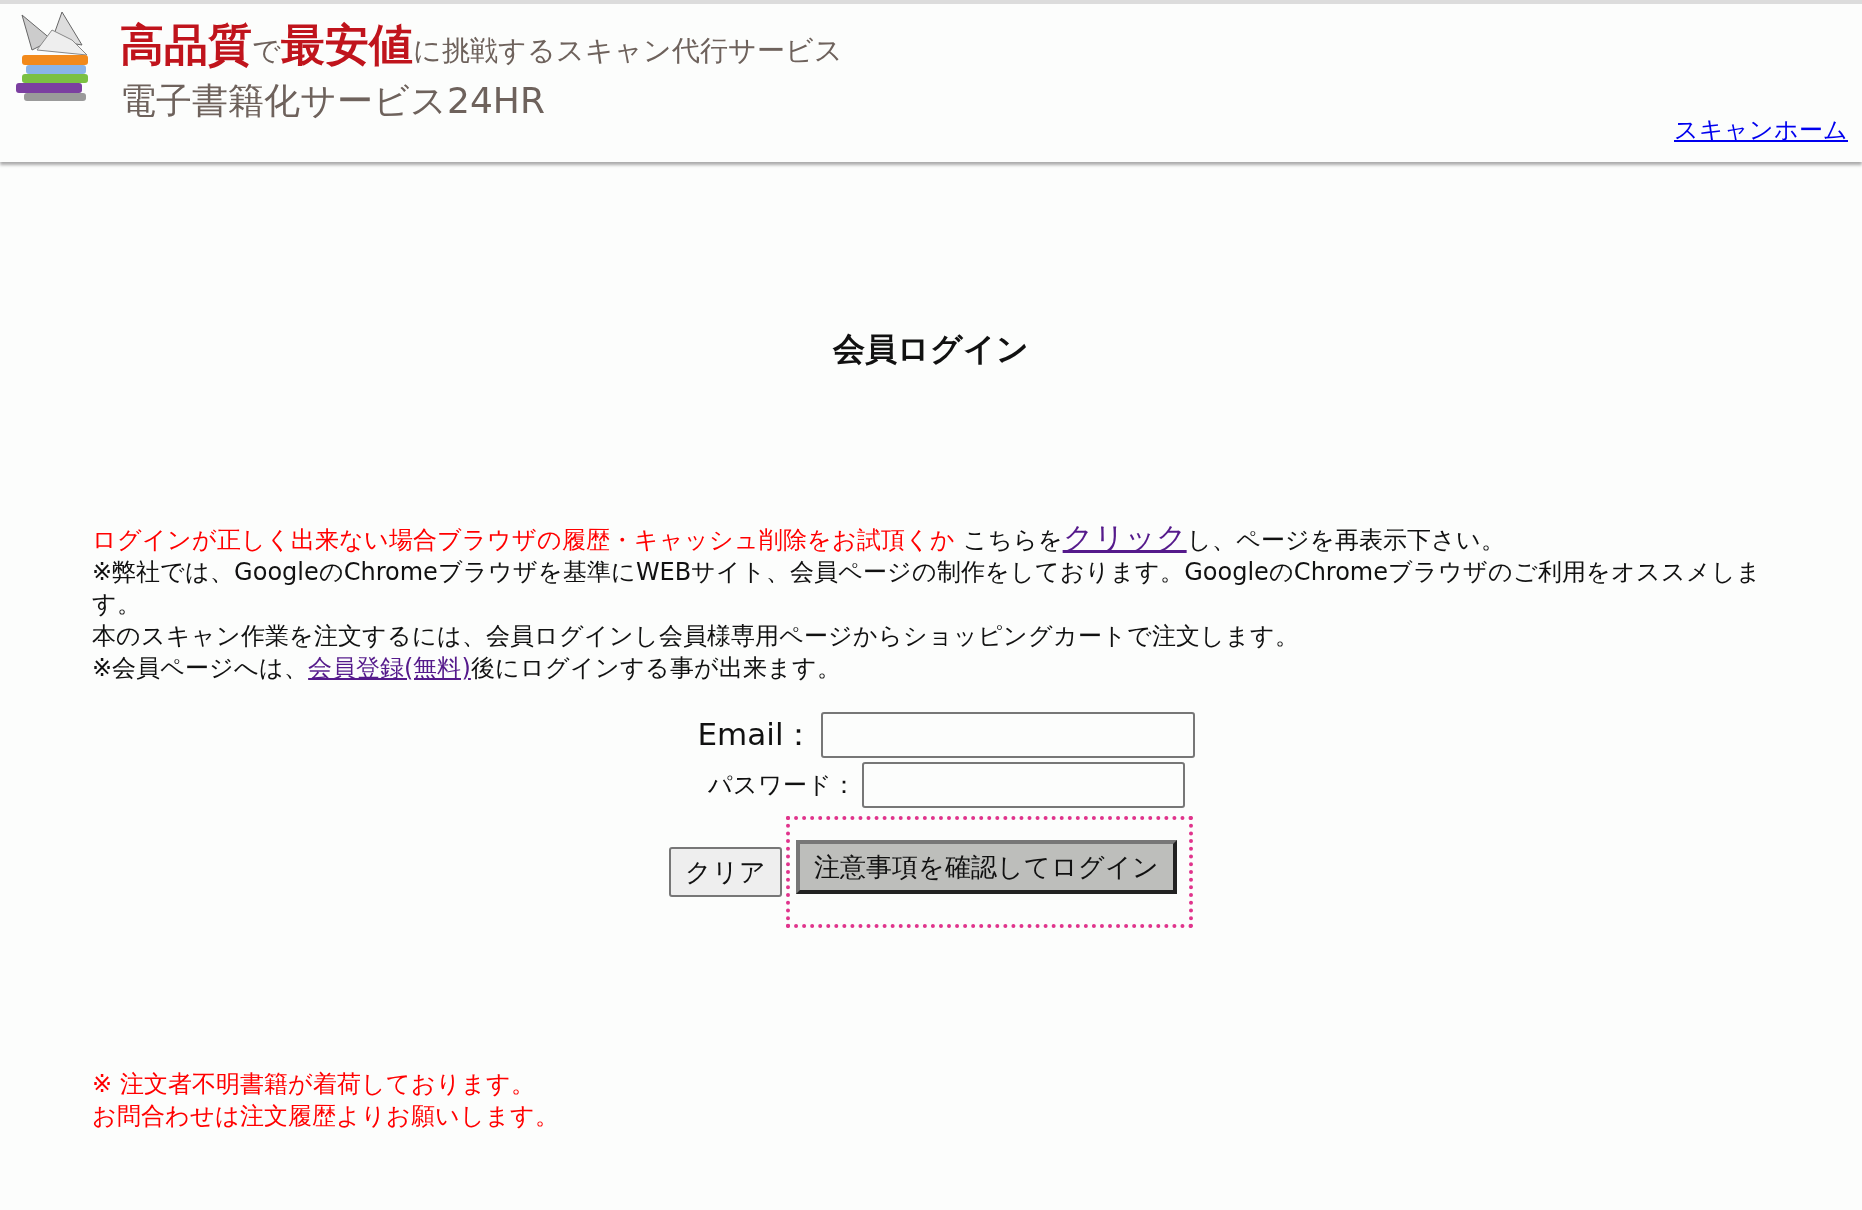 The width and height of the screenshot is (1862, 1210). Describe the element at coordinates (333, 101) in the screenshot. I see `service-name: 電子書籍化サービス24HR` at that location.